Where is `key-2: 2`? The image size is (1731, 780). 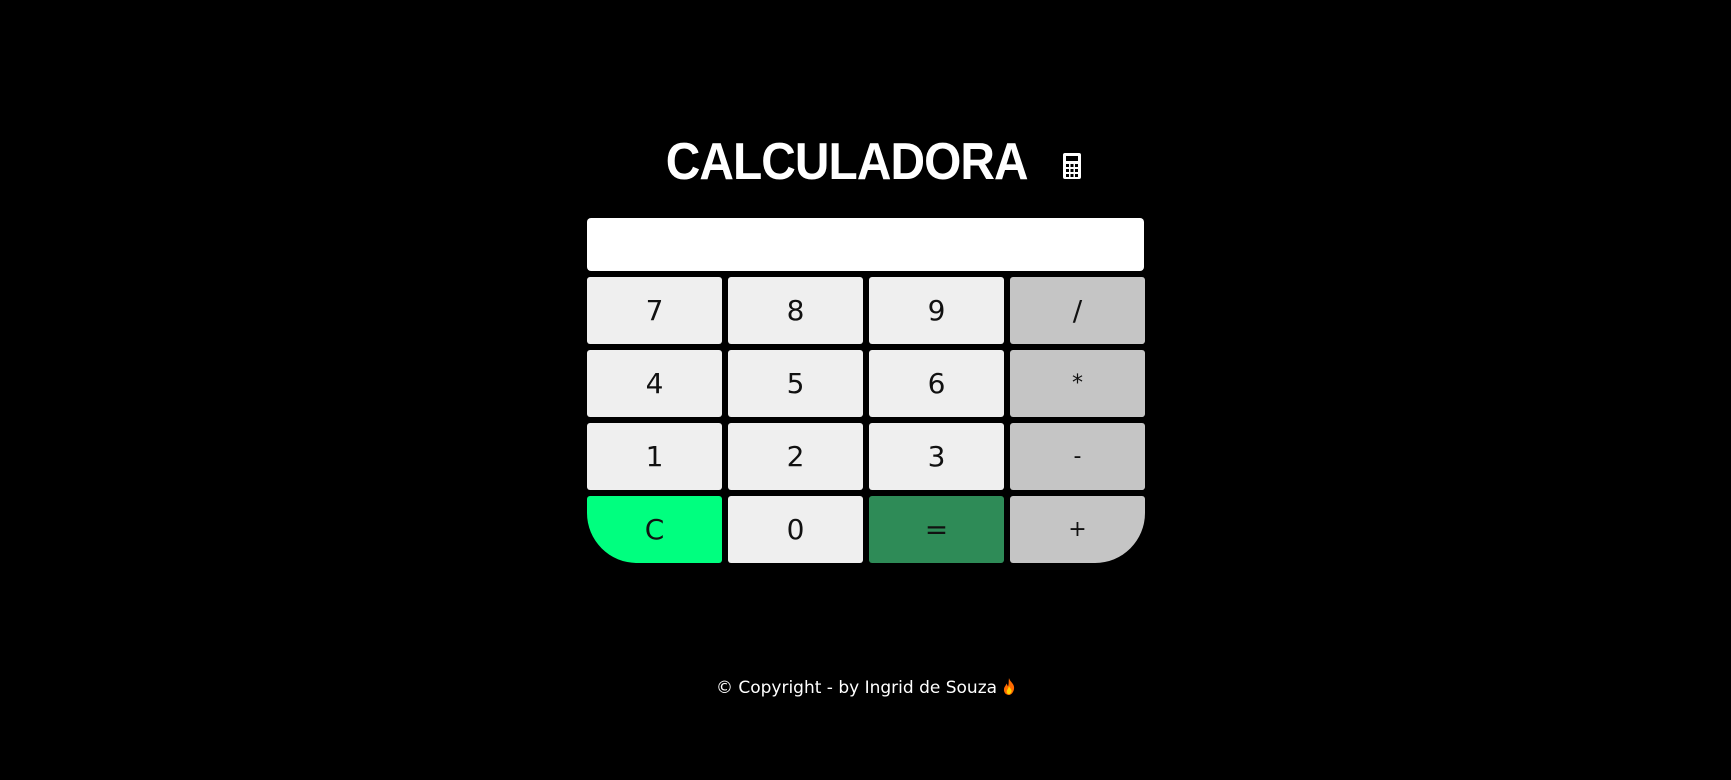
key-2: 2 is located at coordinates (795, 456).